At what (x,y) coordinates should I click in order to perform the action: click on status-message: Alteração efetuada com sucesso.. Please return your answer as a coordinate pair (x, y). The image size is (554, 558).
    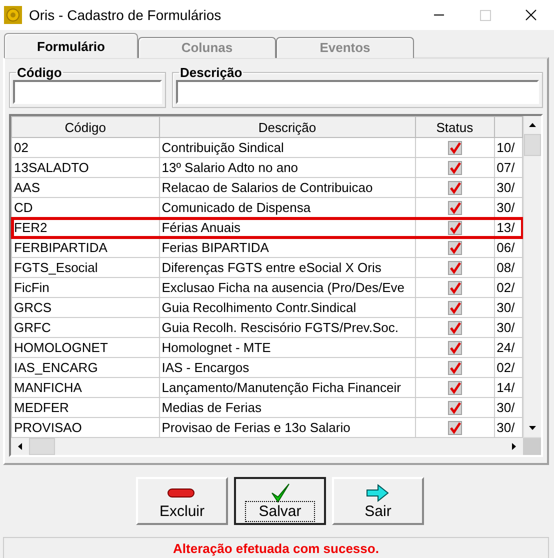
    Looking at the image, I should click on (276, 548).